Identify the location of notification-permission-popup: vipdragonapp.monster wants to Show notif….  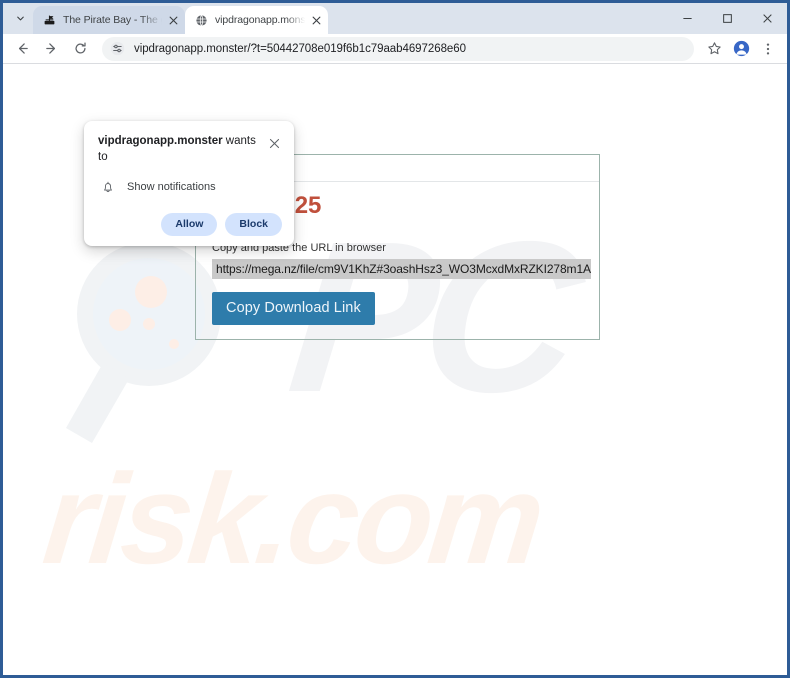
(189, 183).